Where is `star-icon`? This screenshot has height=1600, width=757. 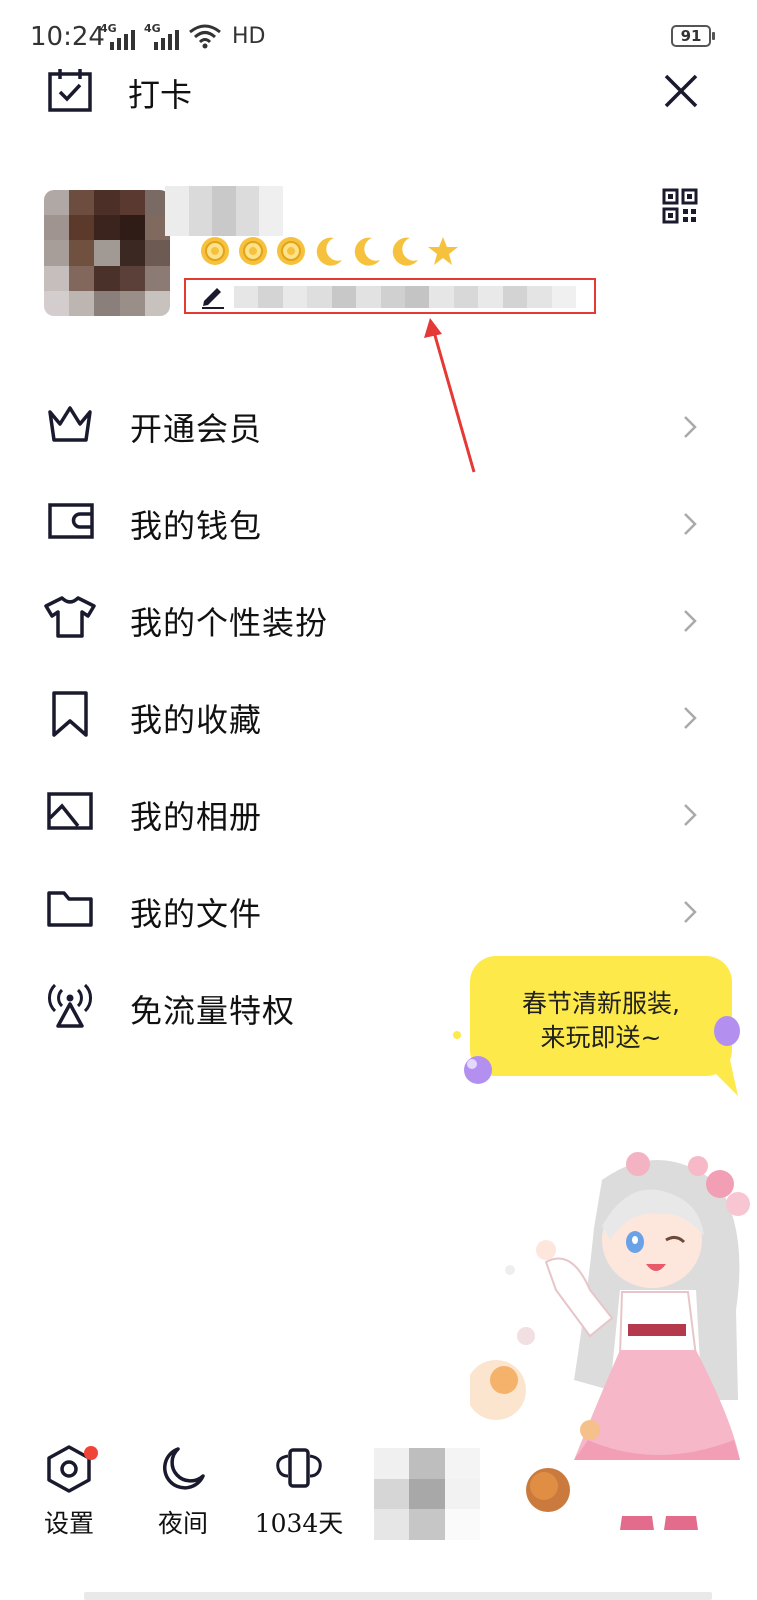
star-icon is located at coordinates (443, 251).